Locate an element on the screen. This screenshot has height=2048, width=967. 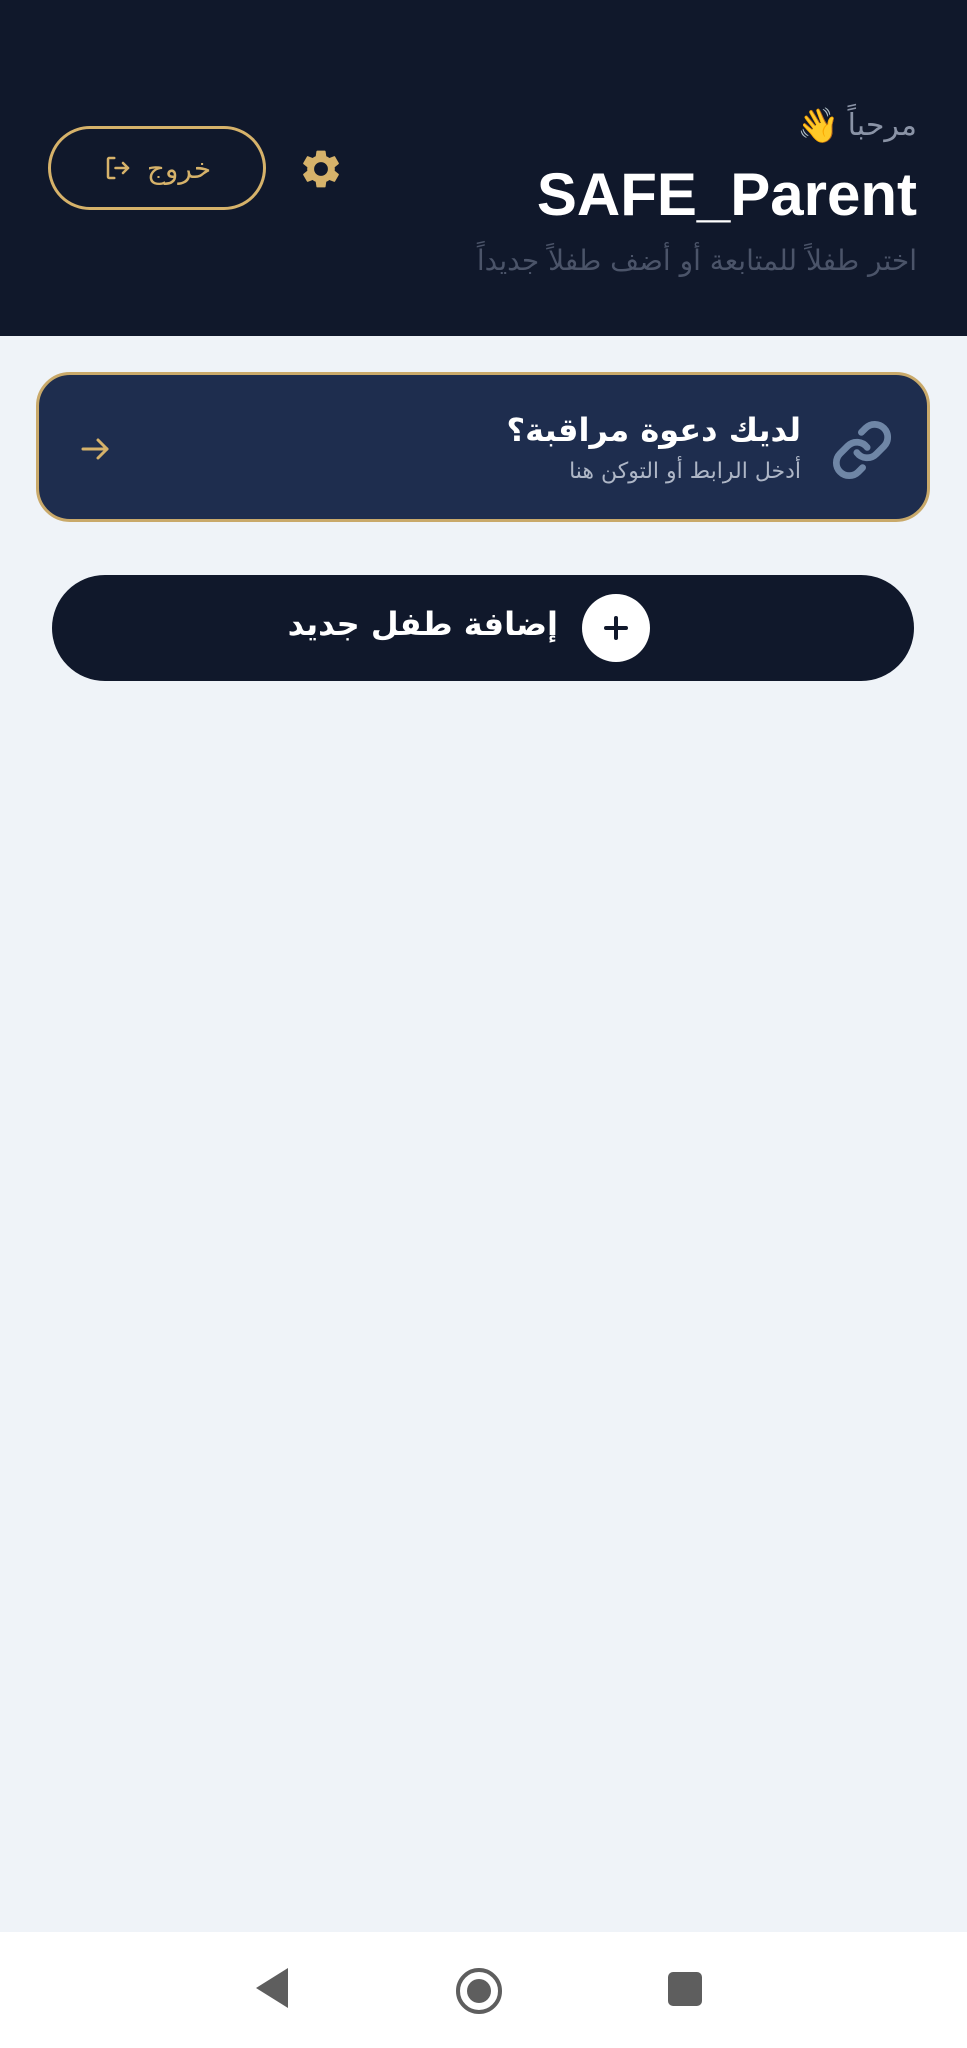
greeting: مرحباً 👋 is located at coordinates (857, 125).